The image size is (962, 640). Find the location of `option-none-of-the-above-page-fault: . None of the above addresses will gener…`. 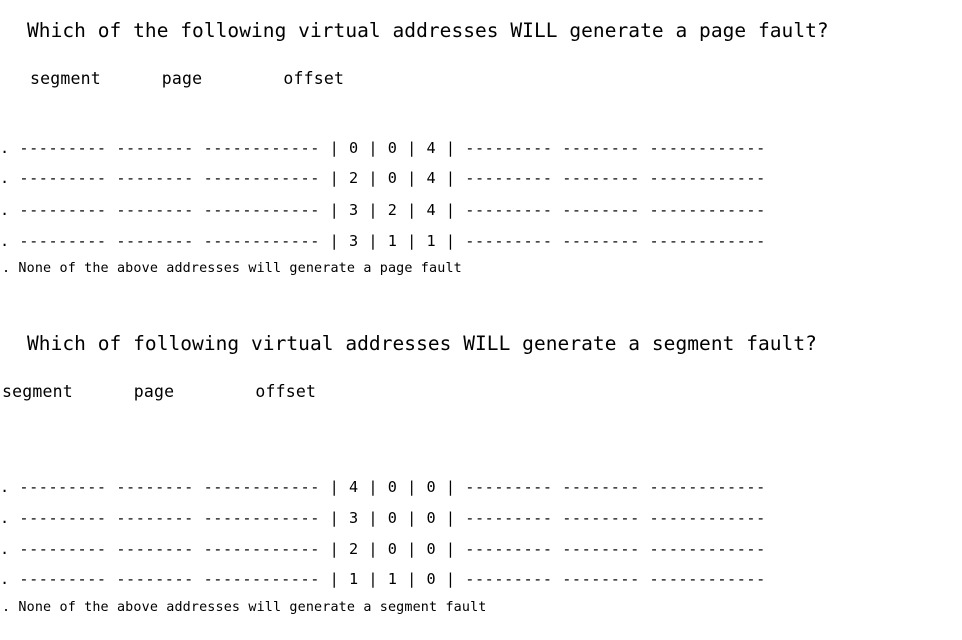

option-none-of-the-above-page-fault: . None of the above addresses will gener… is located at coordinates (232, 269).